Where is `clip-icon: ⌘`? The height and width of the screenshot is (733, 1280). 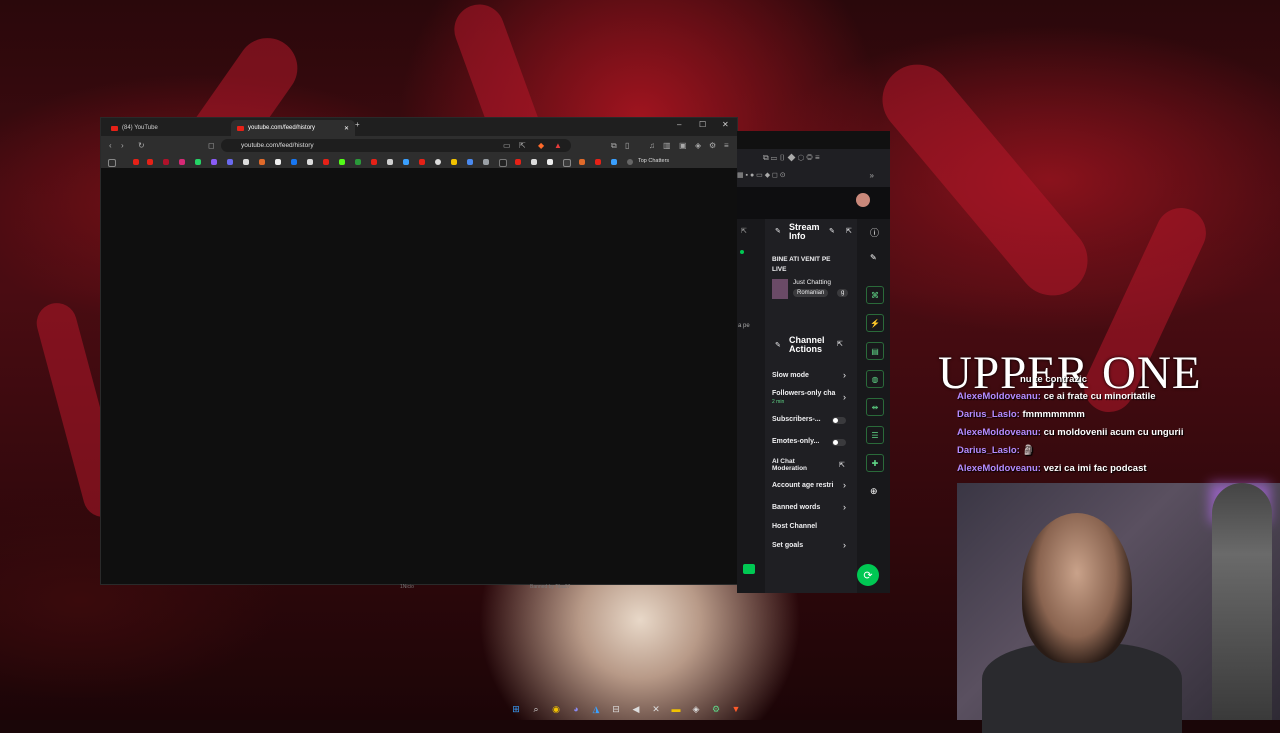 clip-icon: ⌘ is located at coordinates (875, 295).